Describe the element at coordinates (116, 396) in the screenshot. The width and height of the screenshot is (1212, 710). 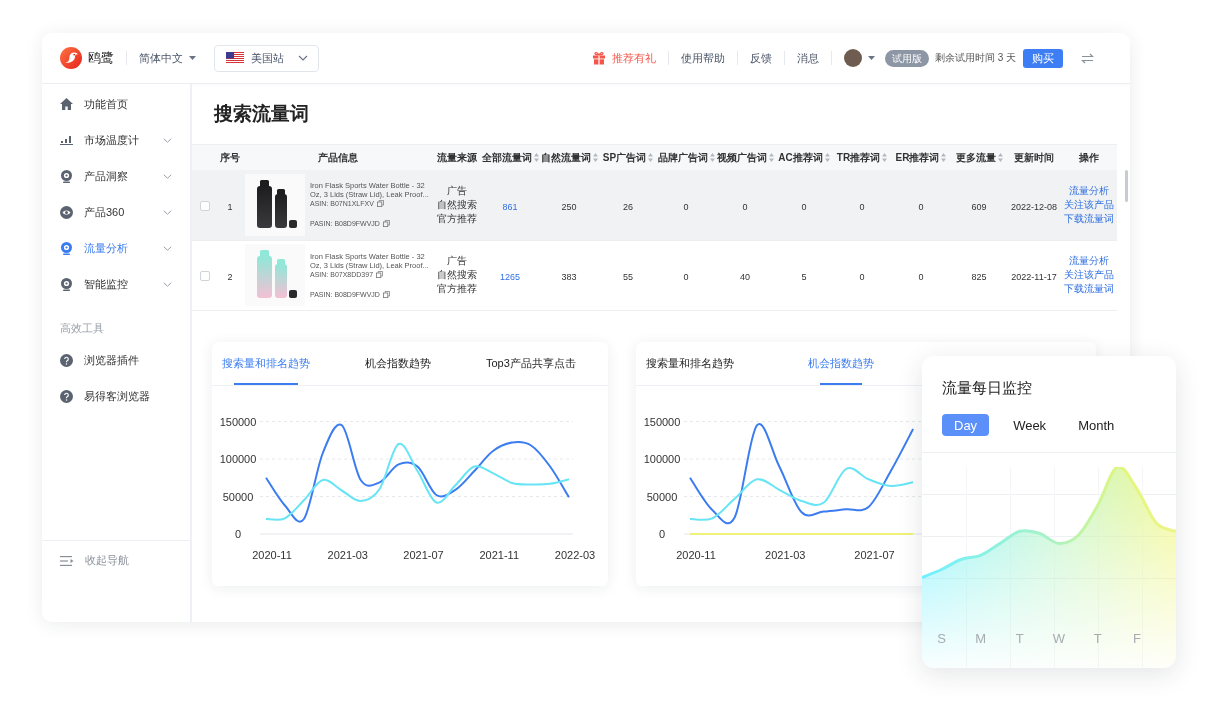
I see `nav-item: 易得客浏览器` at that location.